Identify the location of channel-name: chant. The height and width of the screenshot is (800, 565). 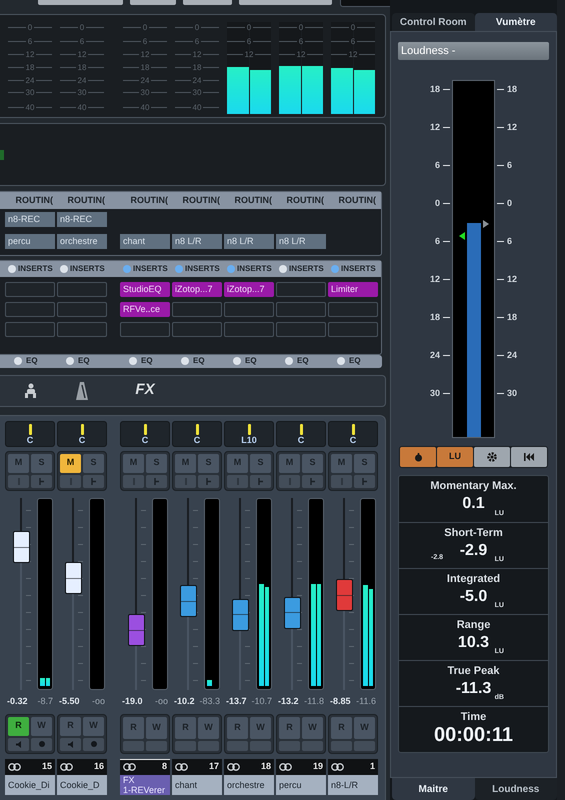
(197, 784).